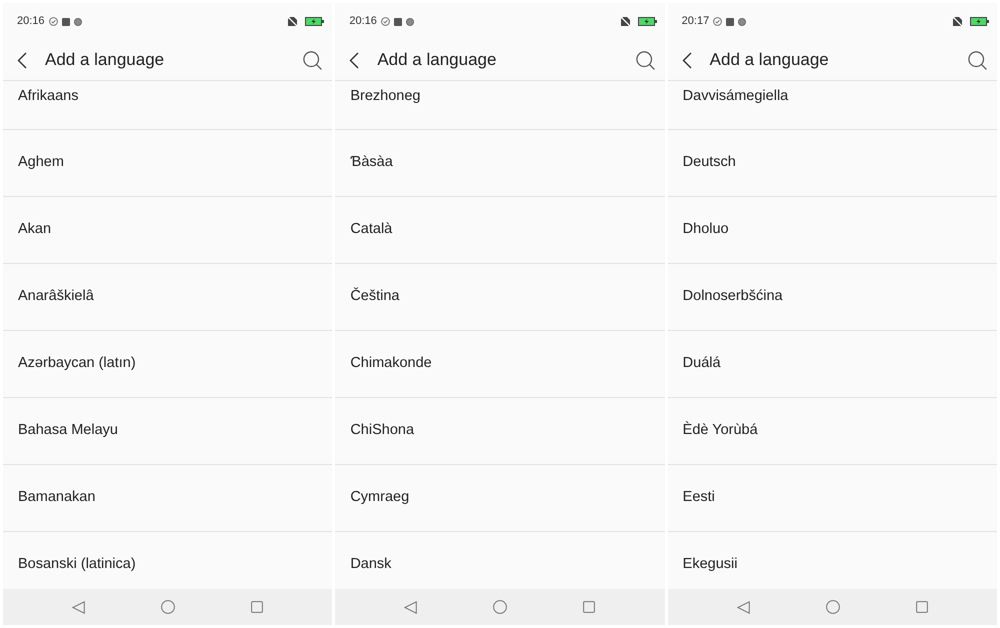 The image size is (1000, 628). Describe the element at coordinates (167, 364) in the screenshot. I see `language-item: Azərbaycan (latın)` at that location.